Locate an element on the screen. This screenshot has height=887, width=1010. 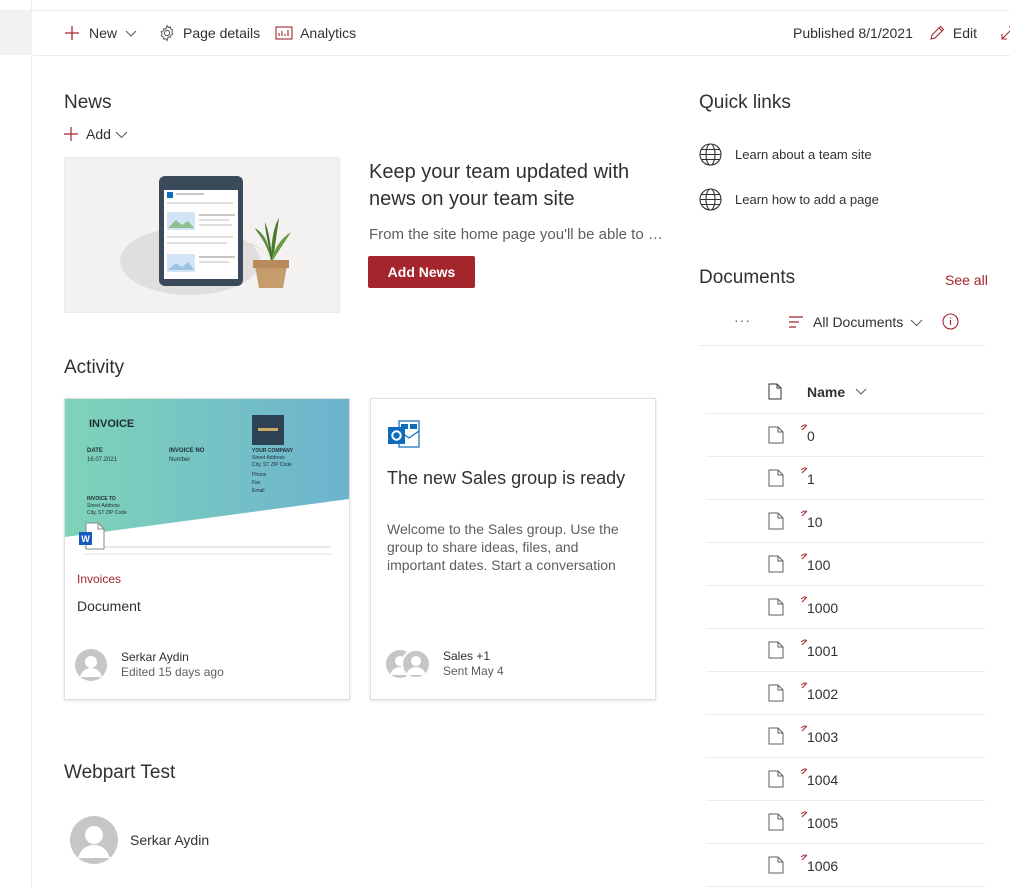
view-selector: All Documents is located at coordinates (855, 322).